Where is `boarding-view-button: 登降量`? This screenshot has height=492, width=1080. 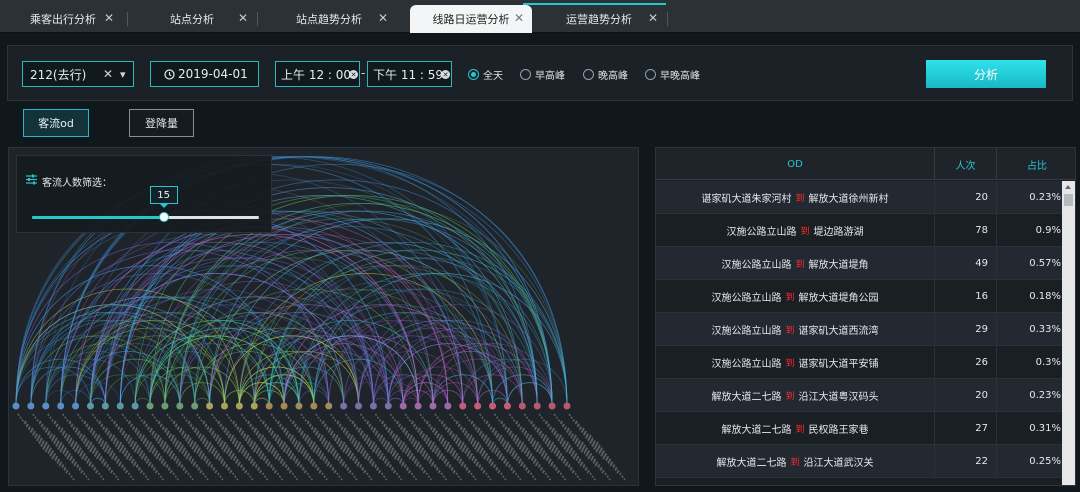 boarding-view-button: 登降量 is located at coordinates (161, 123).